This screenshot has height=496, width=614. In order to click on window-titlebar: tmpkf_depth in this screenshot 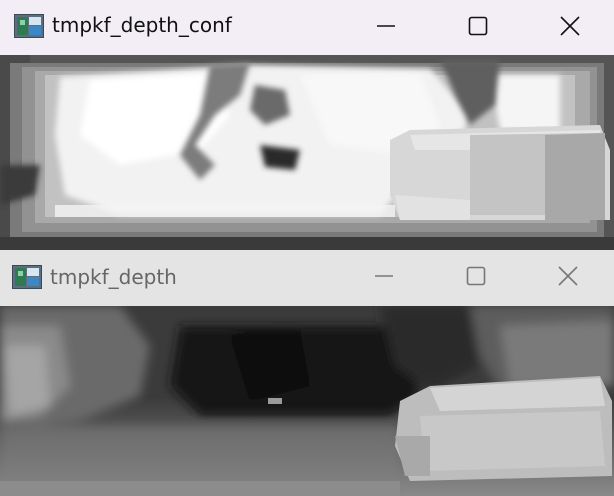, I will do `click(307, 278)`.